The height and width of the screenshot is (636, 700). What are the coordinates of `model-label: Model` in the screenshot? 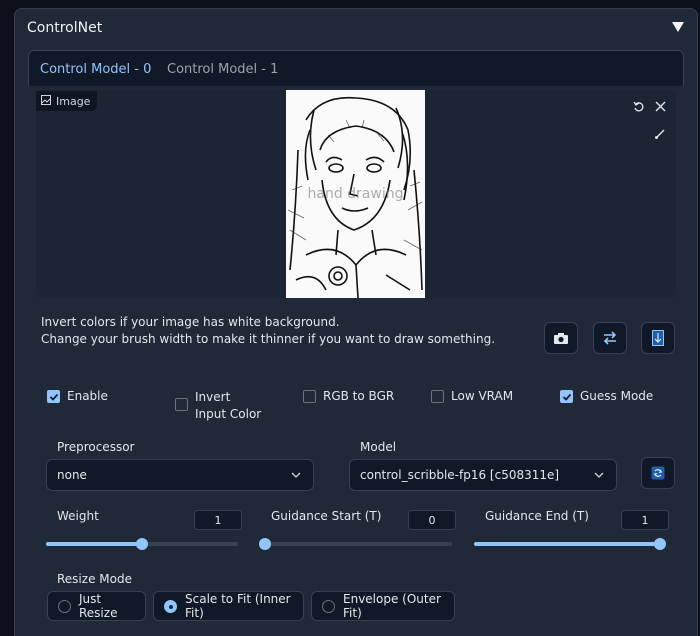 It's located at (378, 447).